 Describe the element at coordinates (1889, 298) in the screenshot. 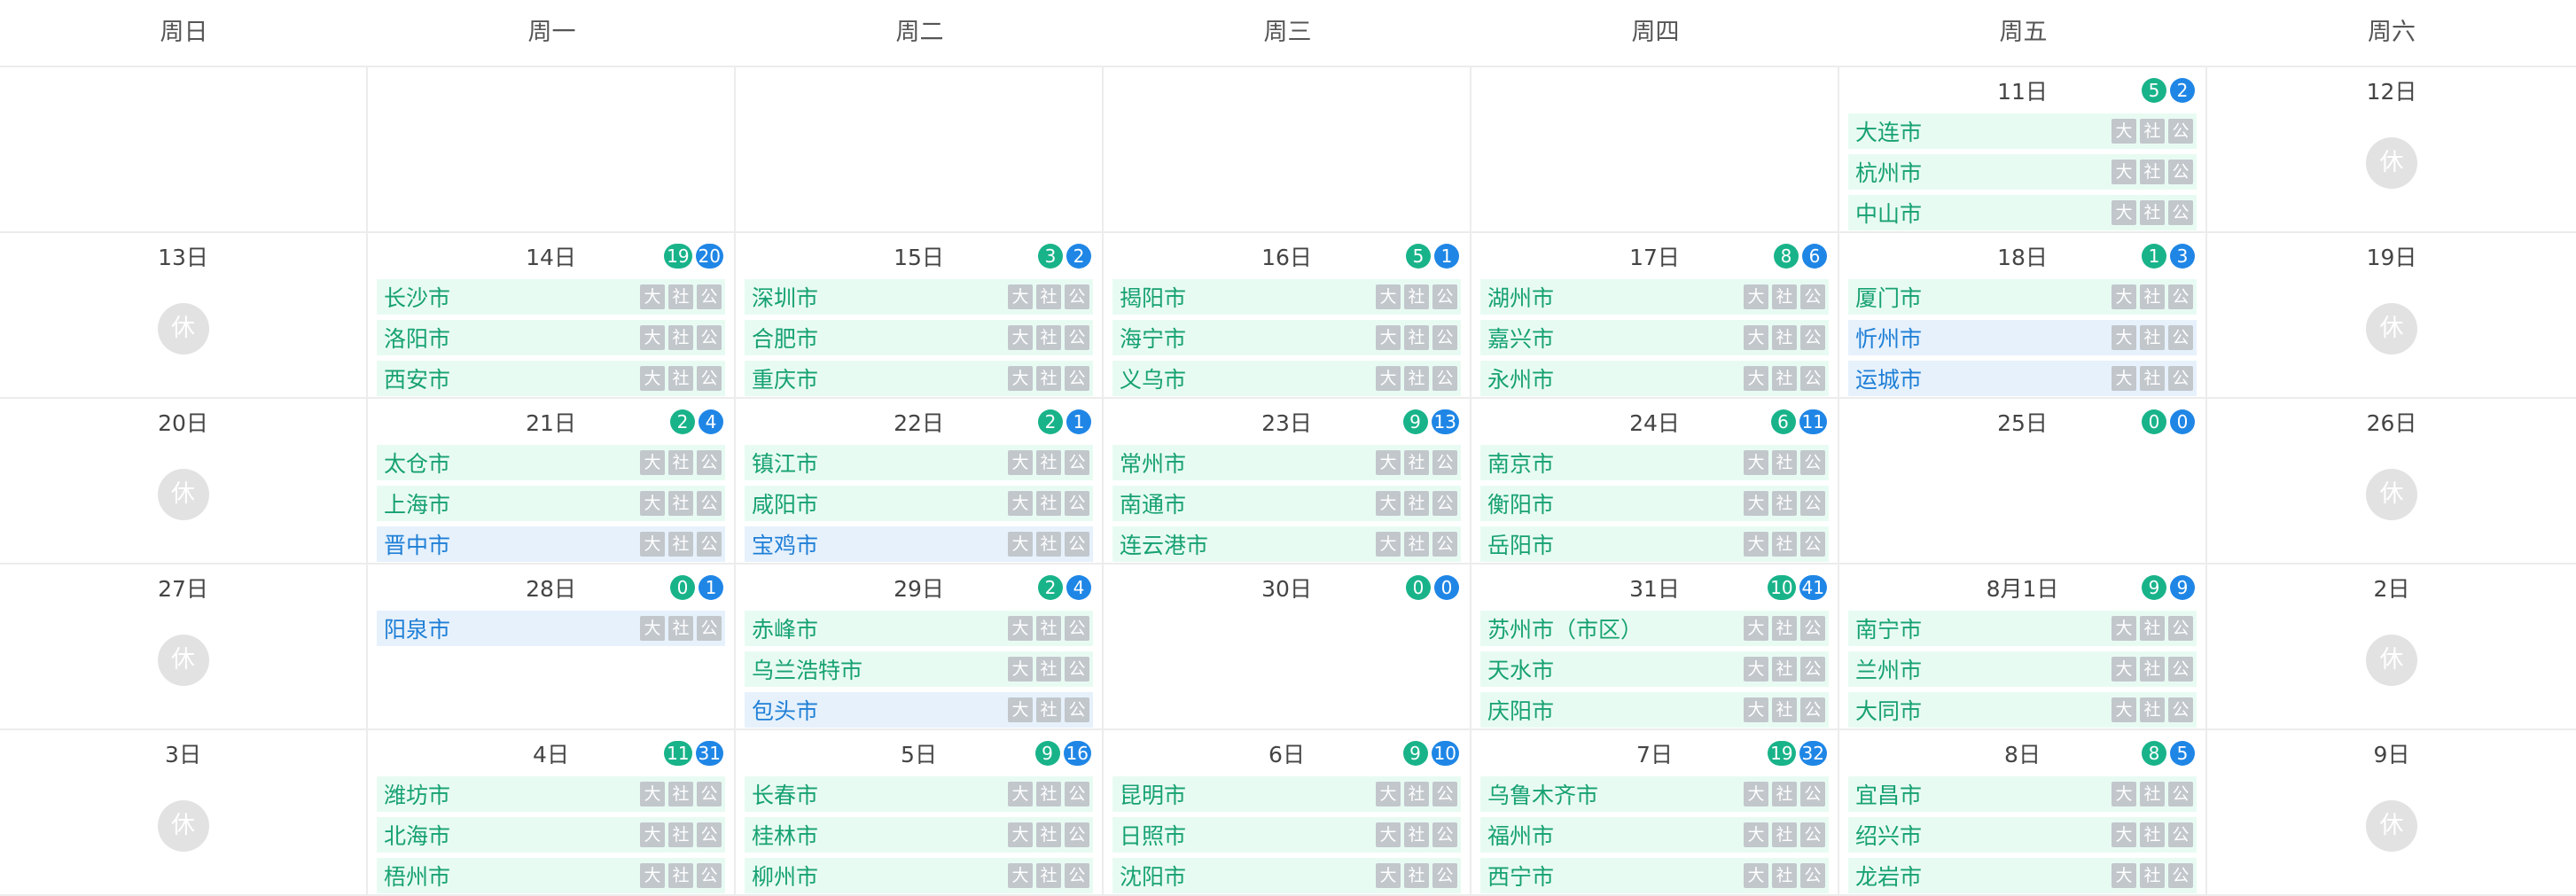

I see `city-name: 厦门市` at that location.